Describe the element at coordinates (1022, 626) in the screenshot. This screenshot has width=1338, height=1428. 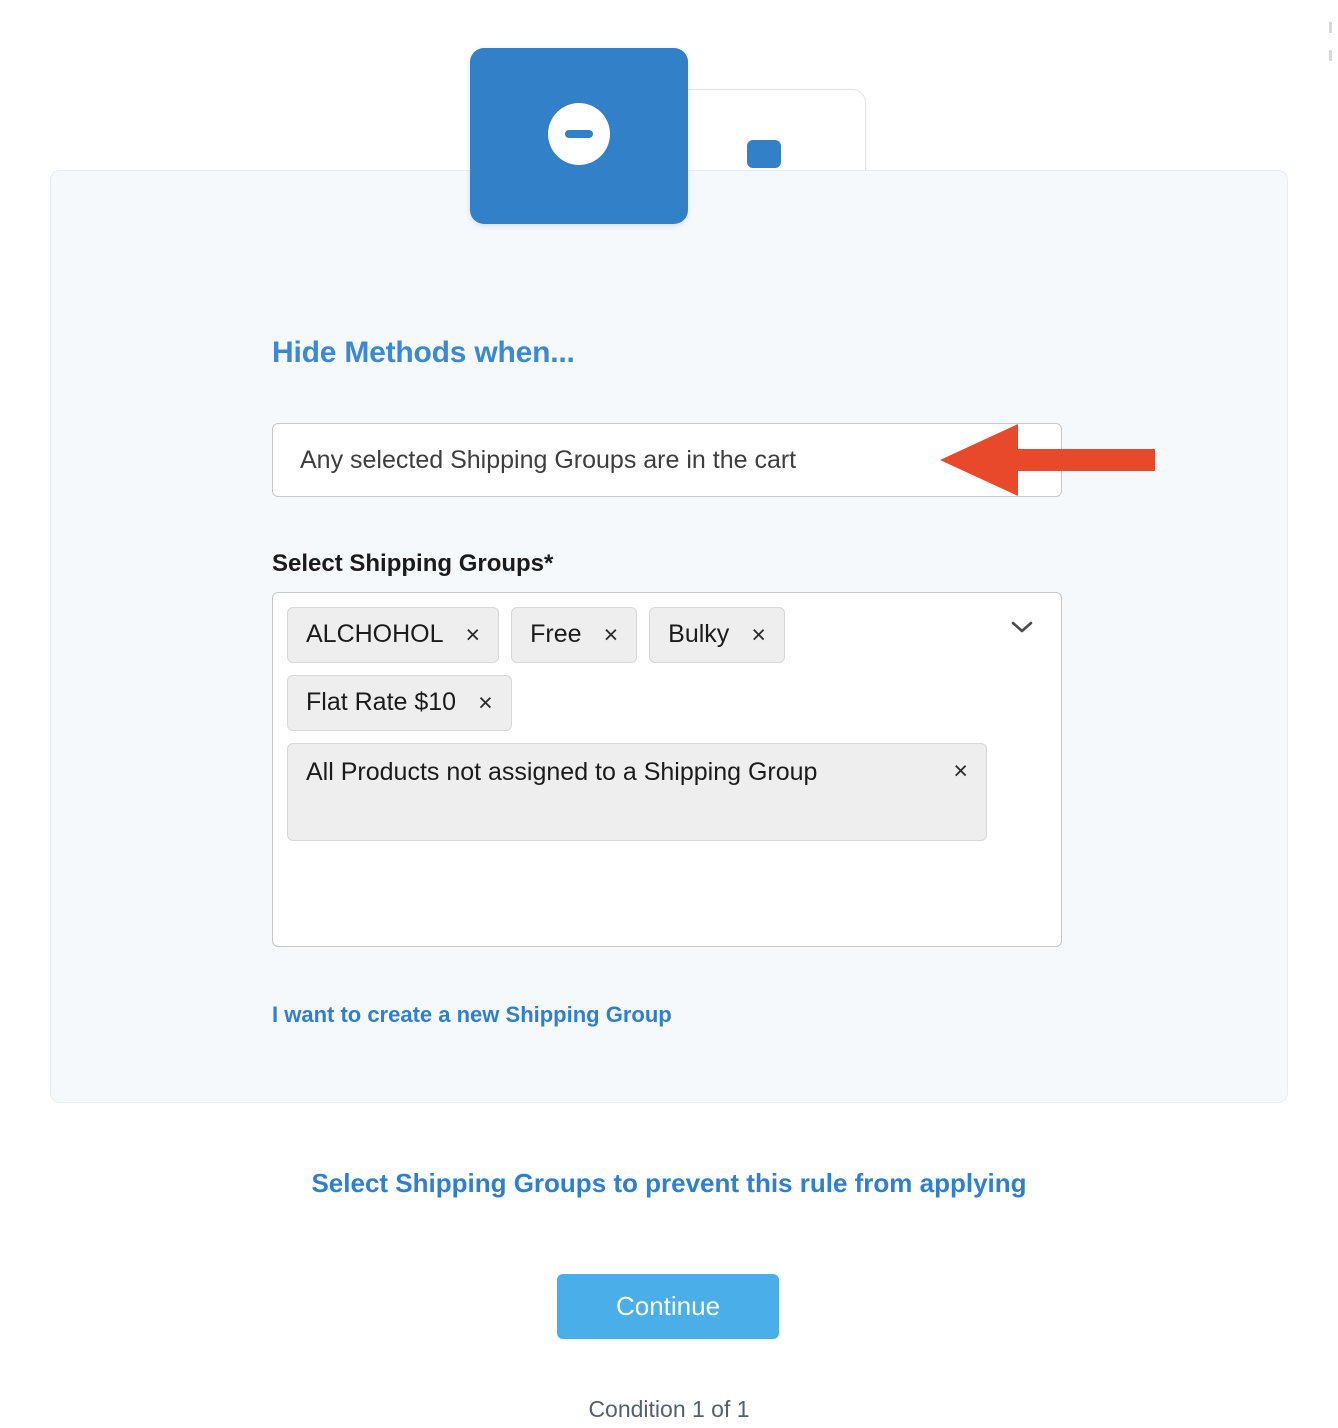
I see `chevron-down-icon` at that location.